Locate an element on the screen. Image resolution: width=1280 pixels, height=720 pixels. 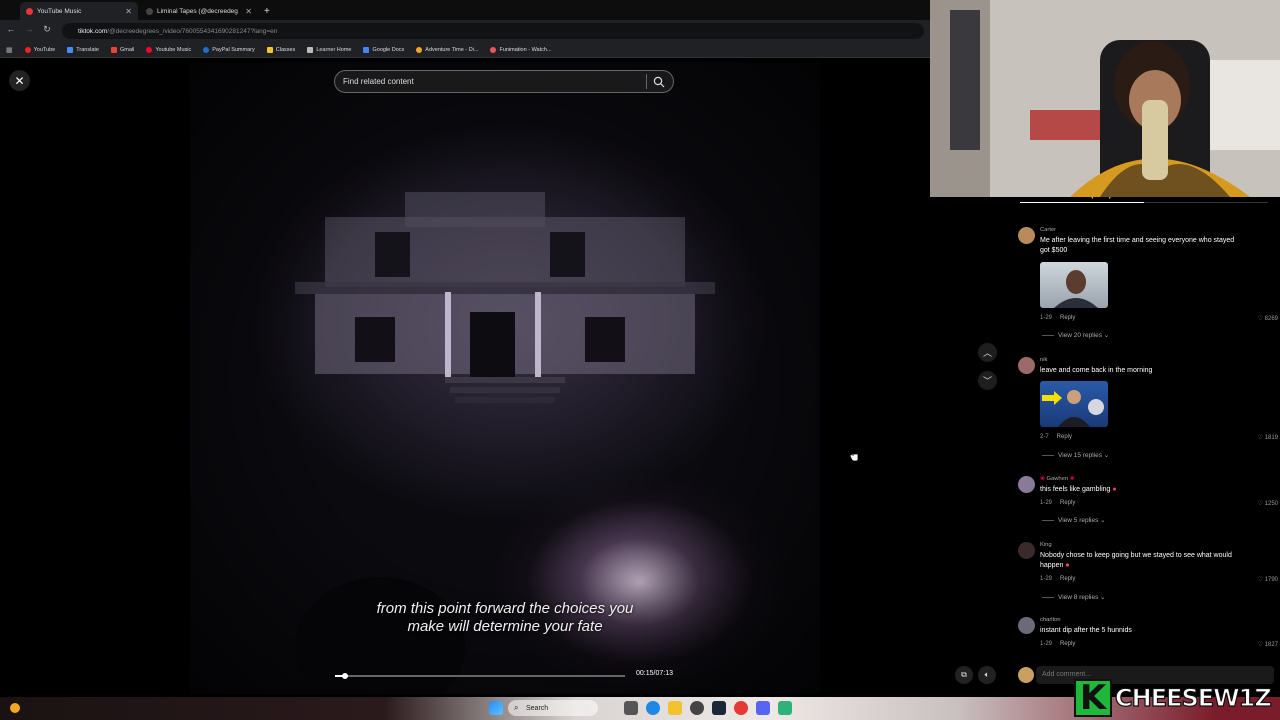
gmail-icon is located at coordinates (113, 49).